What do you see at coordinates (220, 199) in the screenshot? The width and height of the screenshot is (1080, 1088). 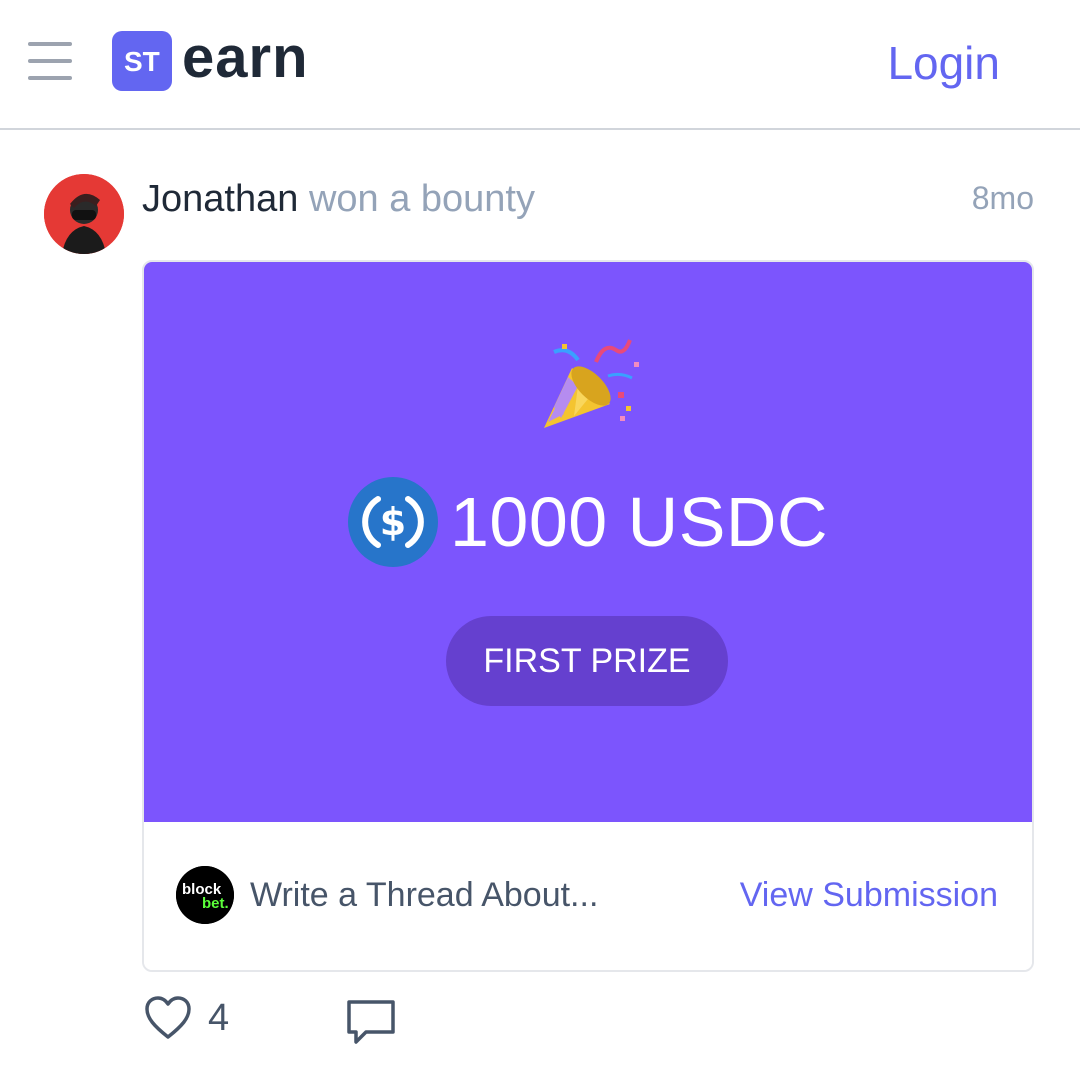 I see `user-name: Jonathan` at bounding box center [220, 199].